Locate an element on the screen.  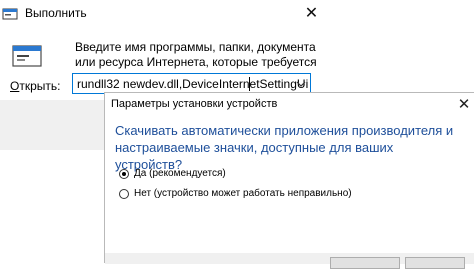
run-dialog-title: Выполнить is located at coordinates (56, 13).